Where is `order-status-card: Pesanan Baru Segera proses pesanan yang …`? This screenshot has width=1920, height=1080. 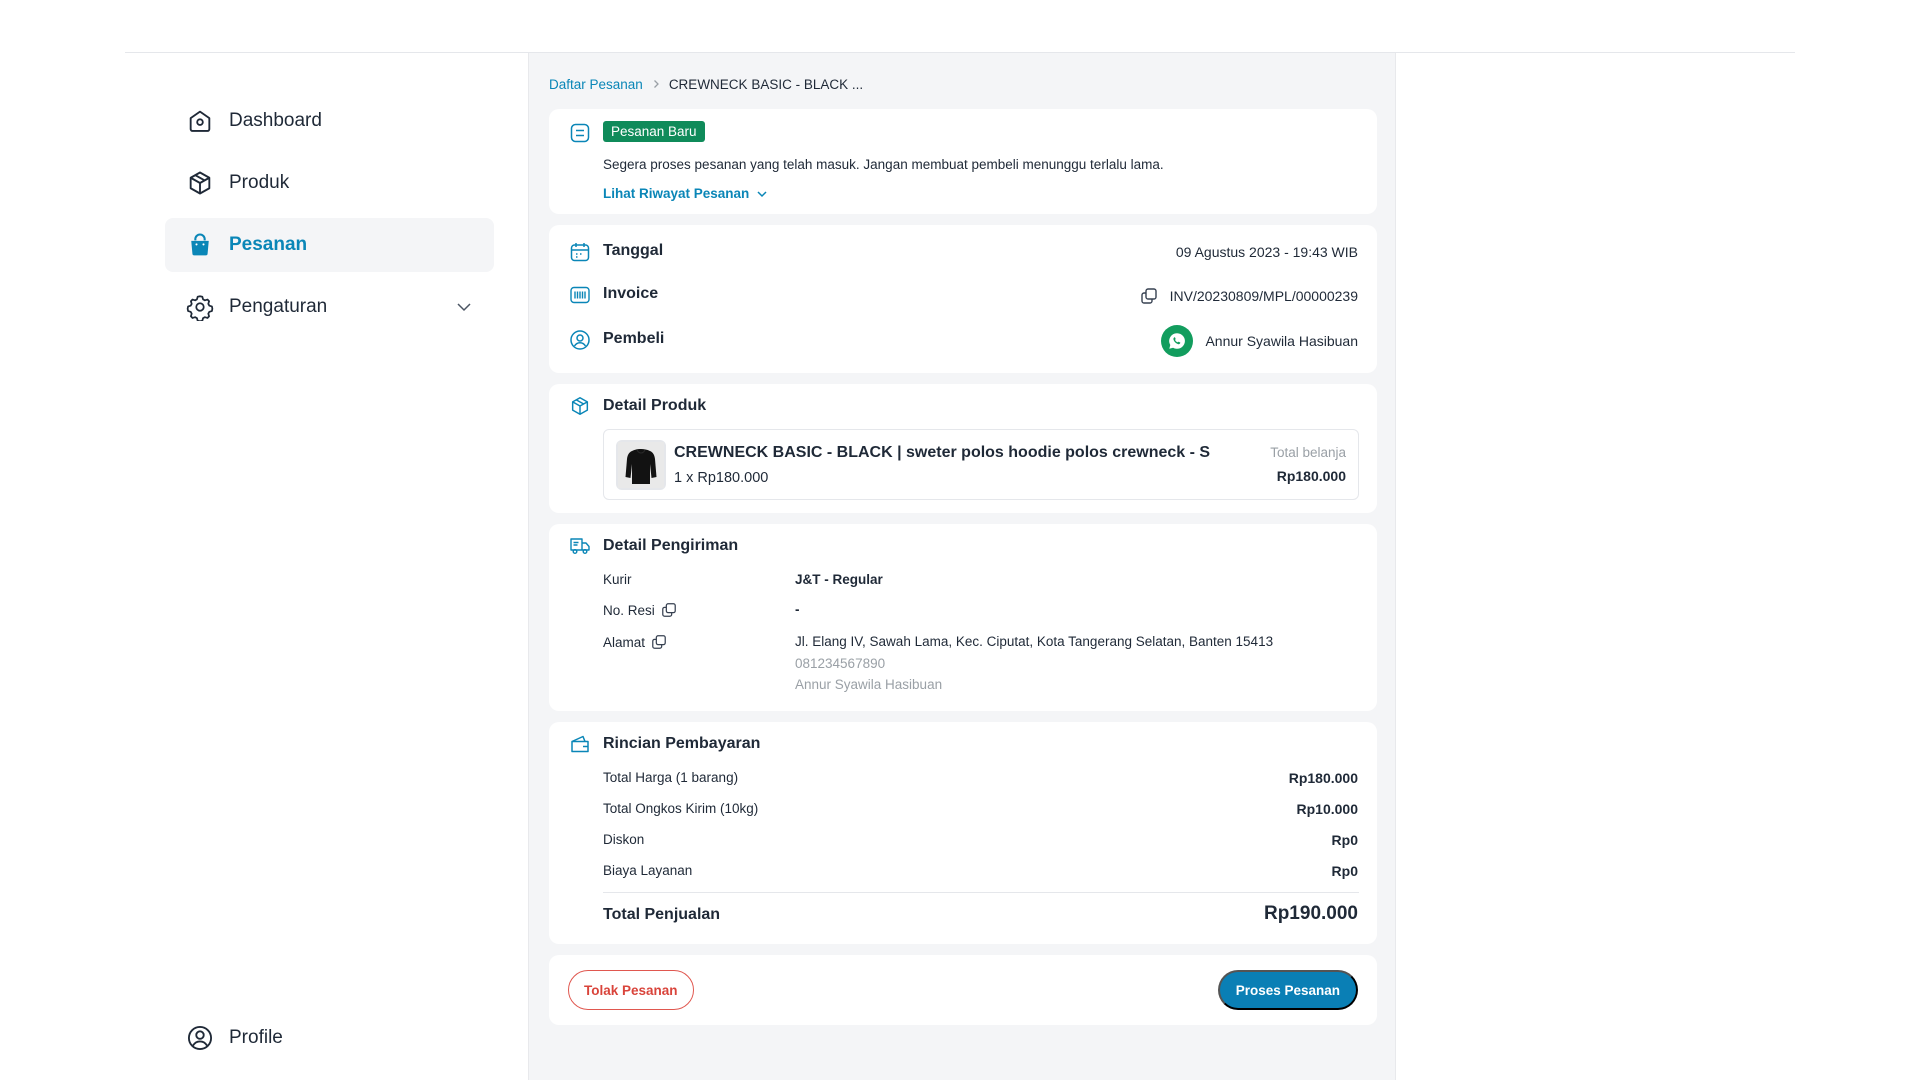 order-status-card: Pesanan Baru Segera proses pesanan yang … is located at coordinates (963, 161).